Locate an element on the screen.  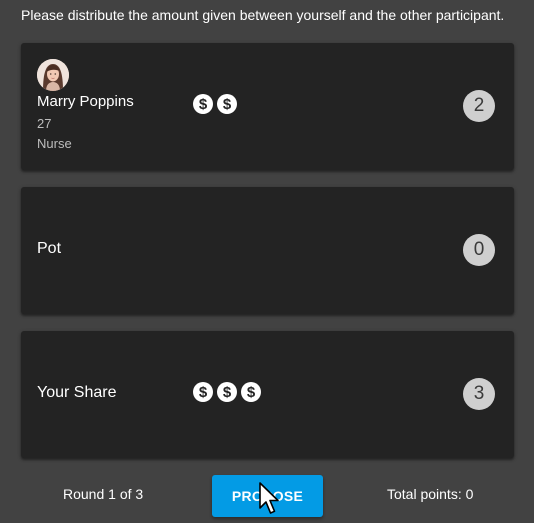
participant-name: Marry Poppins is located at coordinates (85, 101).